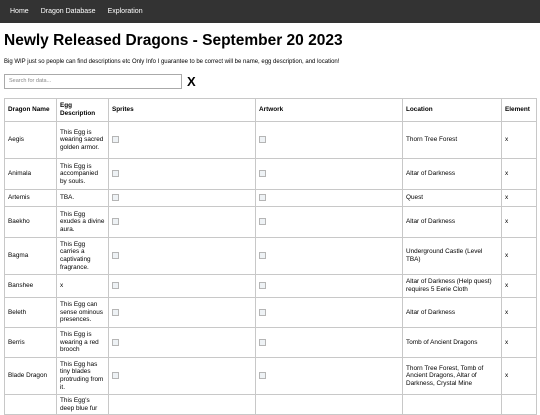 The width and height of the screenshot is (540, 415). What do you see at coordinates (30, 198) in the screenshot?
I see `cell-dragon-name: Artemis` at bounding box center [30, 198].